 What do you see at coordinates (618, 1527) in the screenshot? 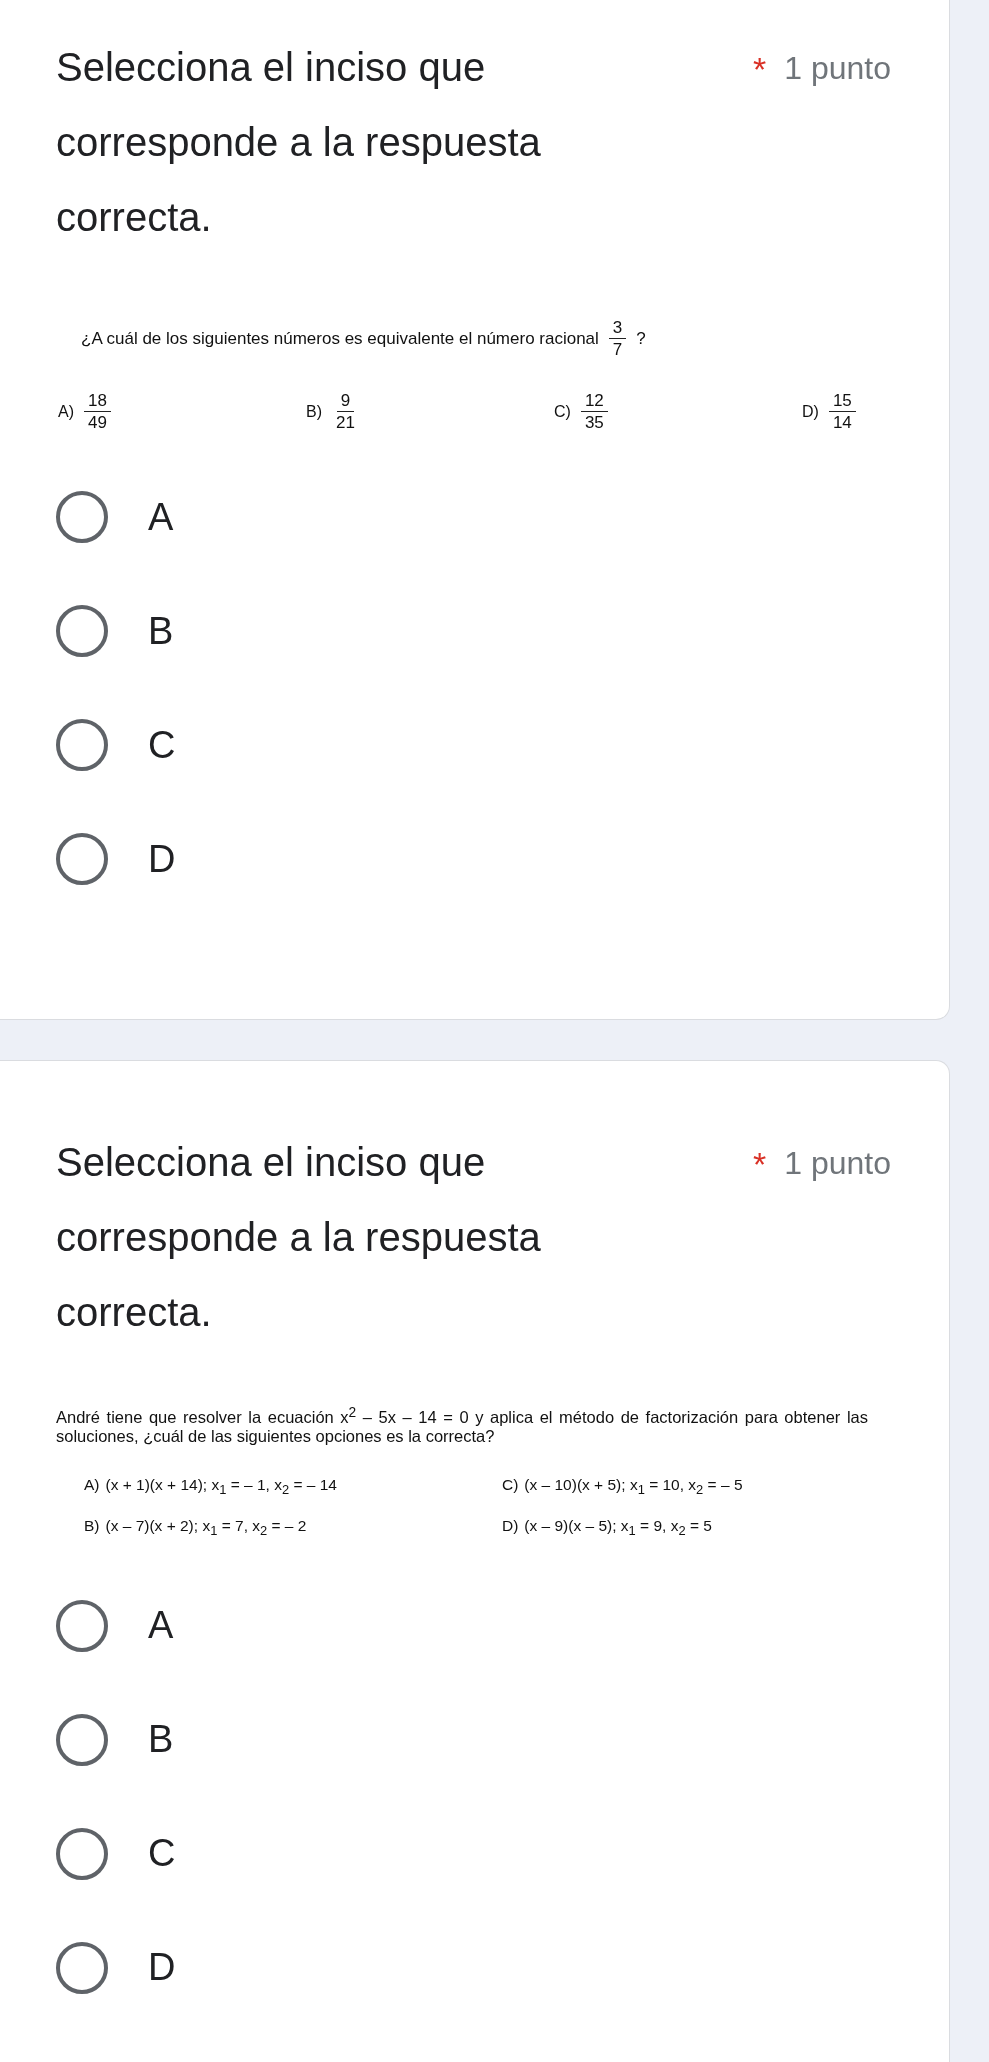
I see `answer-text: (x – 9)(x – 5); x$_{1}$ = 9, x$_{2}$ = 5` at bounding box center [618, 1527].